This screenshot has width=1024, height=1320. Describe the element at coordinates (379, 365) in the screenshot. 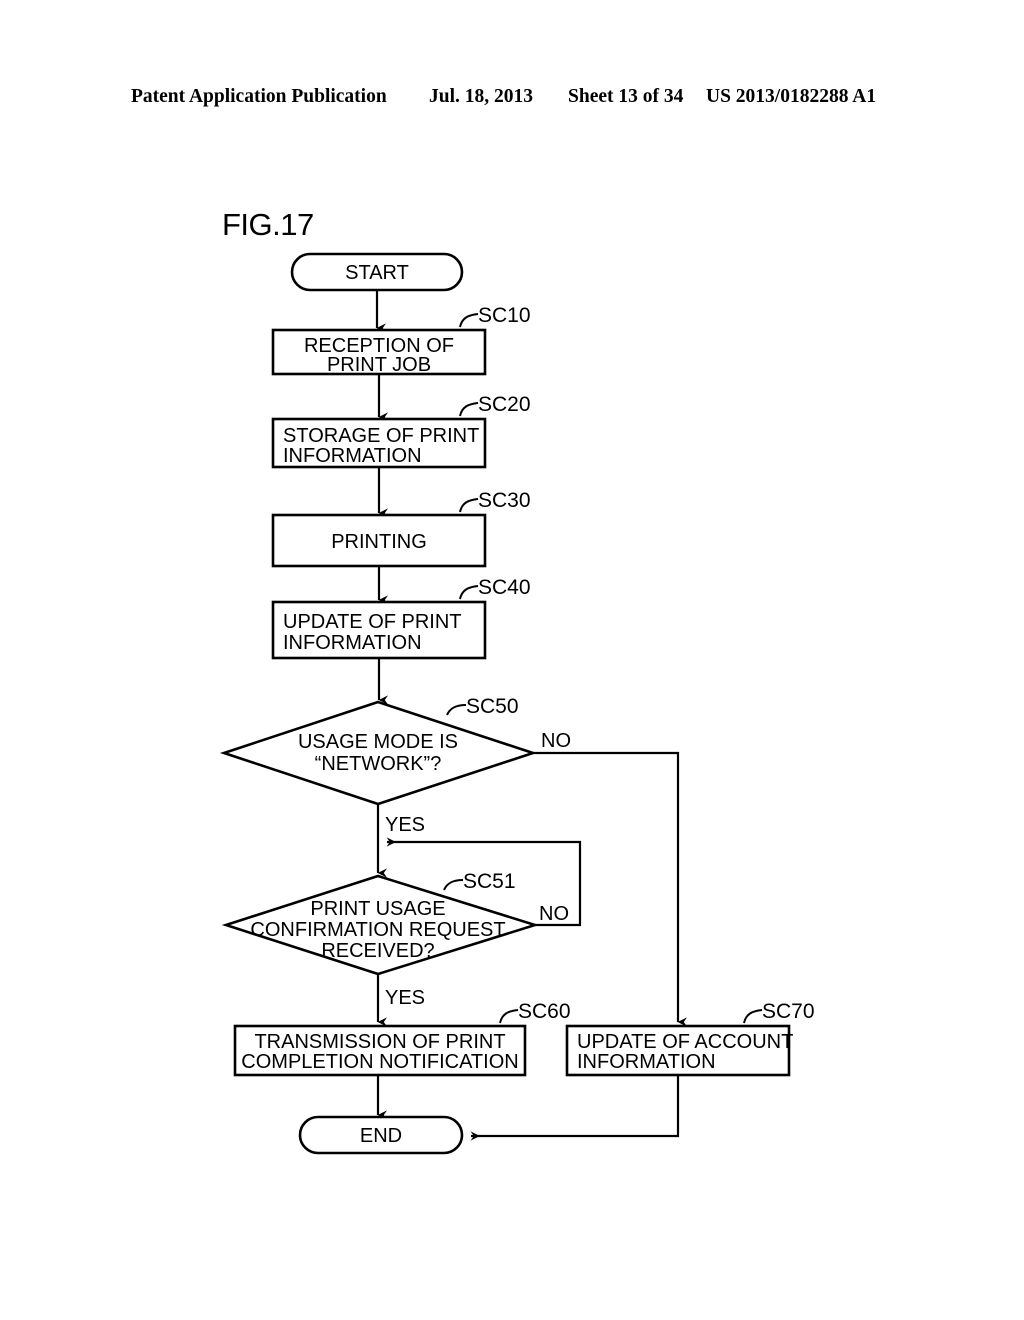

I see `sc10-text-line2: PRINT JOB` at that location.